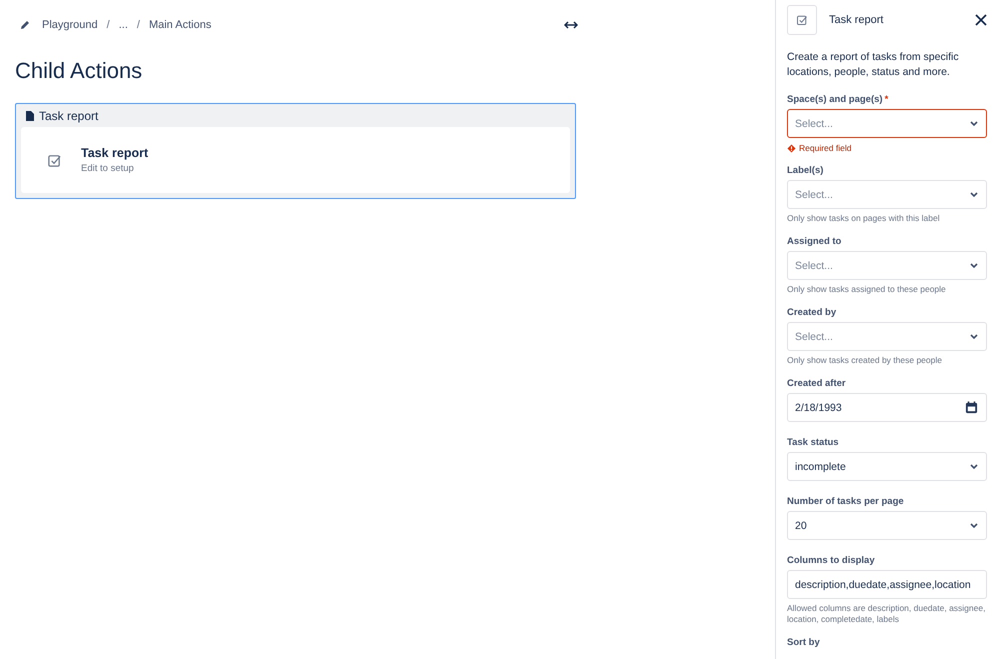  I want to click on select-field: incomplete, so click(887, 466).